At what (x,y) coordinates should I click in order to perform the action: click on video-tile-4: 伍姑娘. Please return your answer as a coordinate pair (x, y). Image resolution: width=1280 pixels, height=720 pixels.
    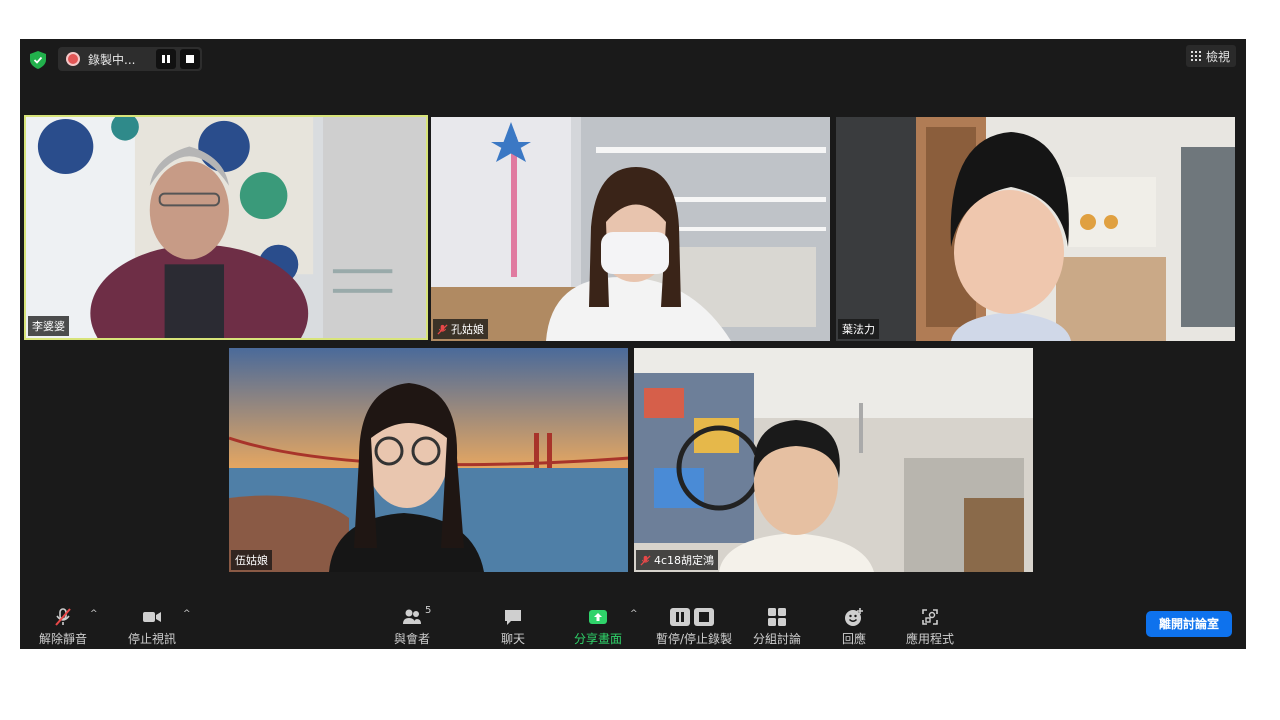
    Looking at the image, I should click on (428, 460).